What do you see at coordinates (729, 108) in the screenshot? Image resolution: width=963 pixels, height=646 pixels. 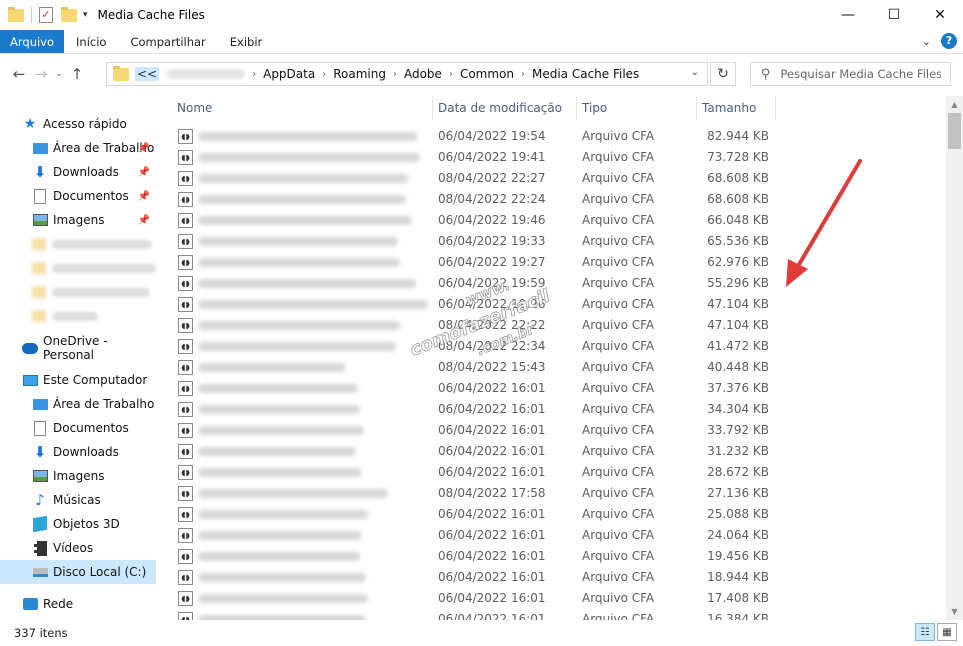 I see `column-header-size: Tamanho` at bounding box center [729, 108].